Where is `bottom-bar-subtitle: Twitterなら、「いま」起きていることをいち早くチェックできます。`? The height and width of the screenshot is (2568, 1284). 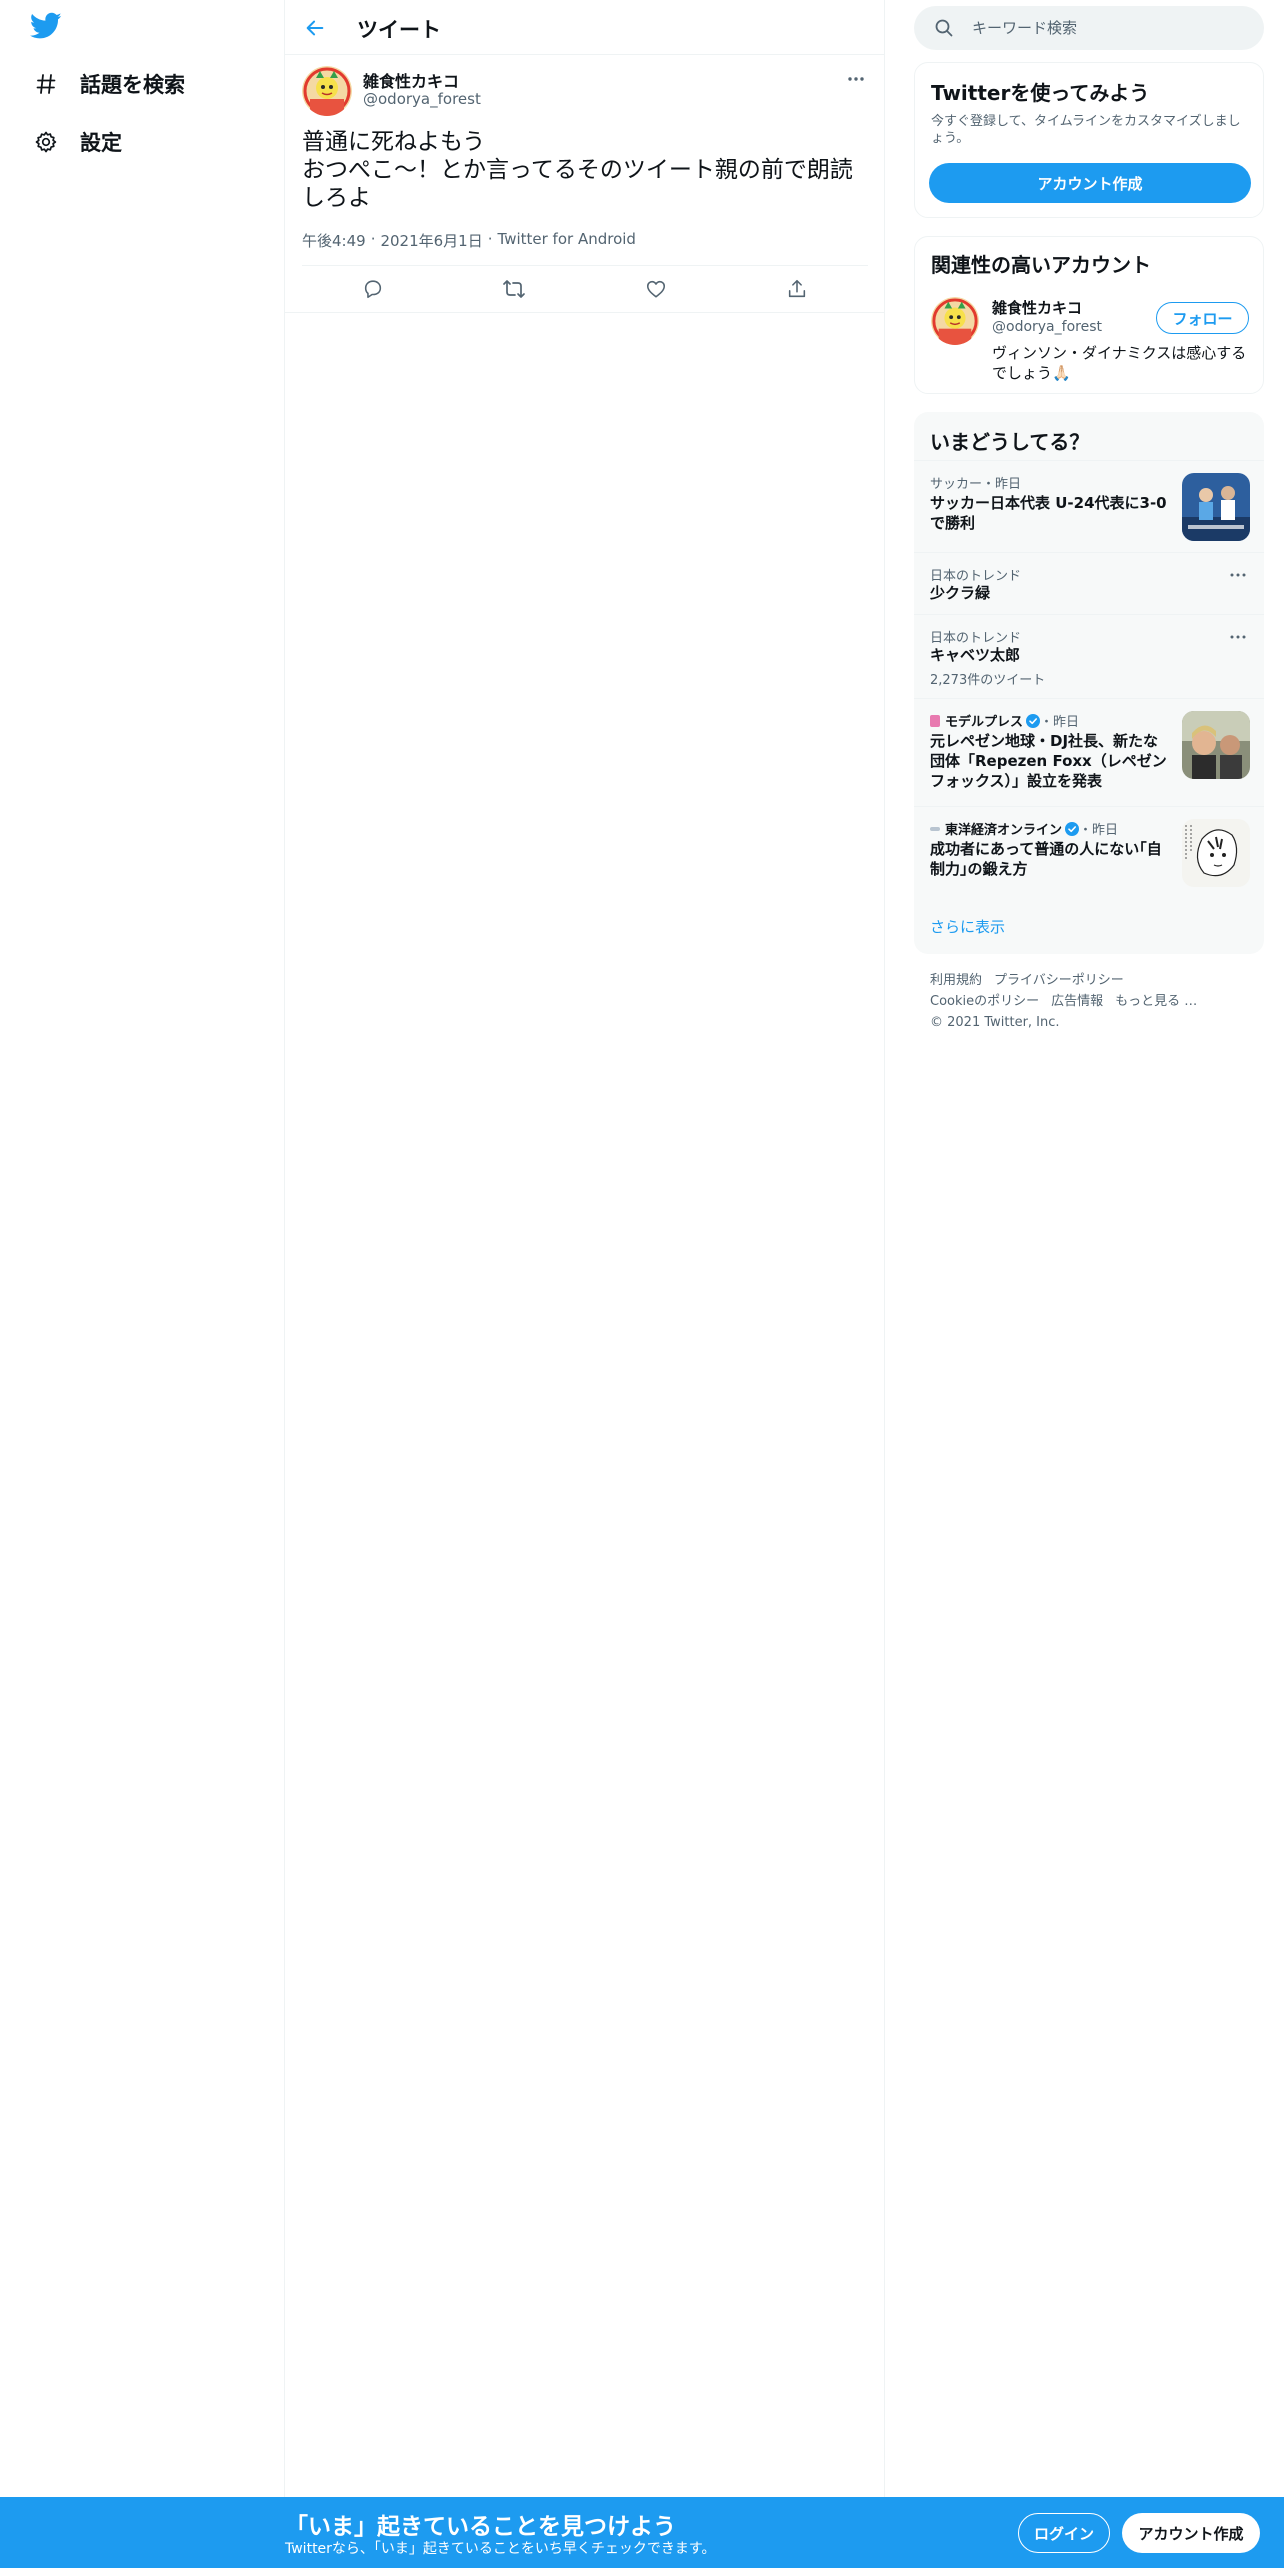
bottom-bar-subtitle: Twitterなら、「いま」起きていることをいち早くチェックできます。 is located at coordinates (500, 2549).